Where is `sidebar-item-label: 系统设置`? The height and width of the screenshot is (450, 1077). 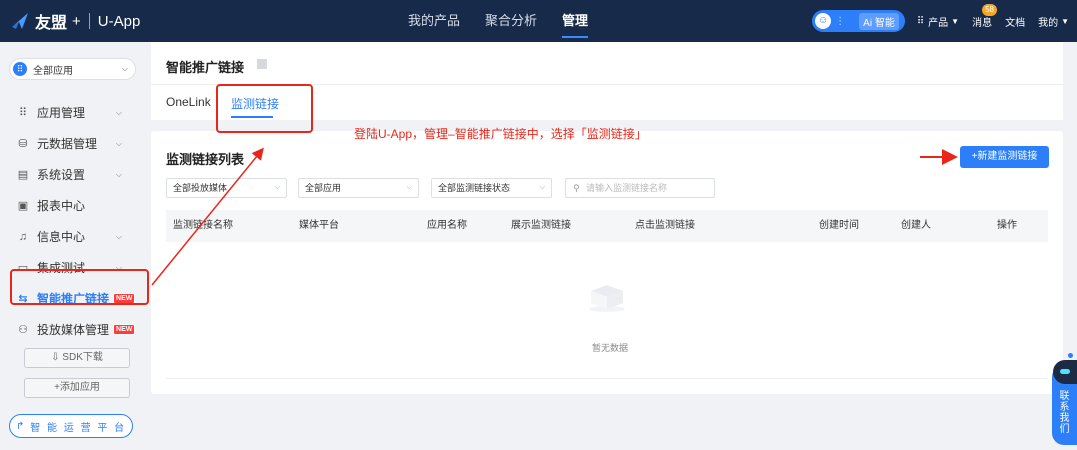 sidebar-item-label: 系统设置 is located at coordinates (61, 175).